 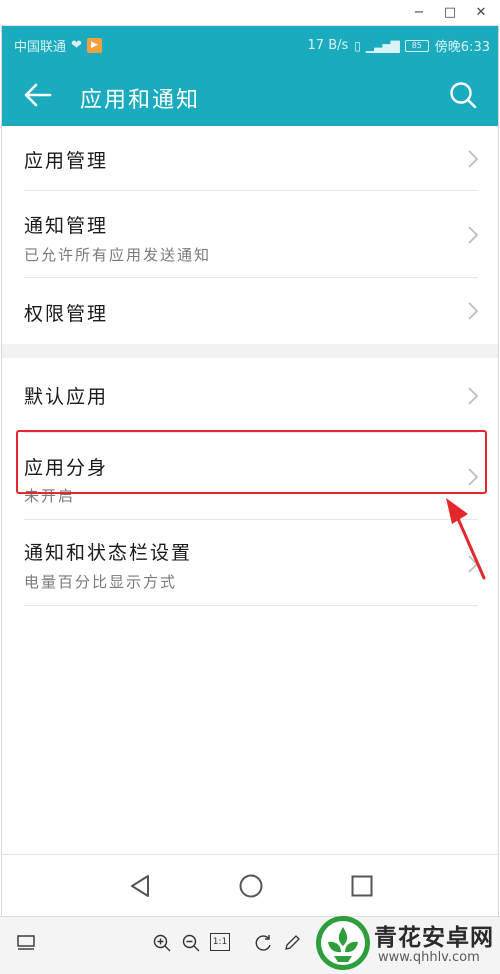 What do you see at coordinates (264, 943) in the screenshot?
I see `rotate-icon` at bounding box center [264, 943].